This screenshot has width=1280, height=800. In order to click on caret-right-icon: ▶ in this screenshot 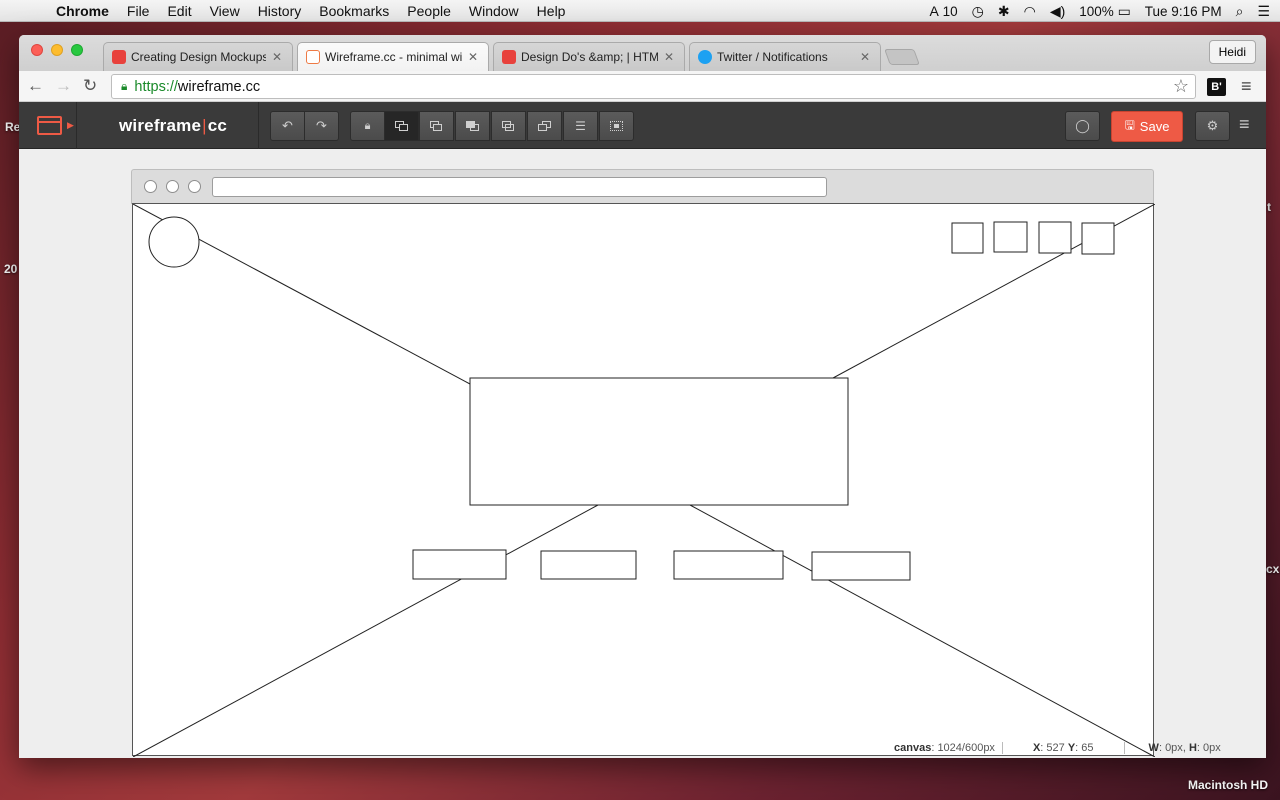, I will do `click(70, 125)`.